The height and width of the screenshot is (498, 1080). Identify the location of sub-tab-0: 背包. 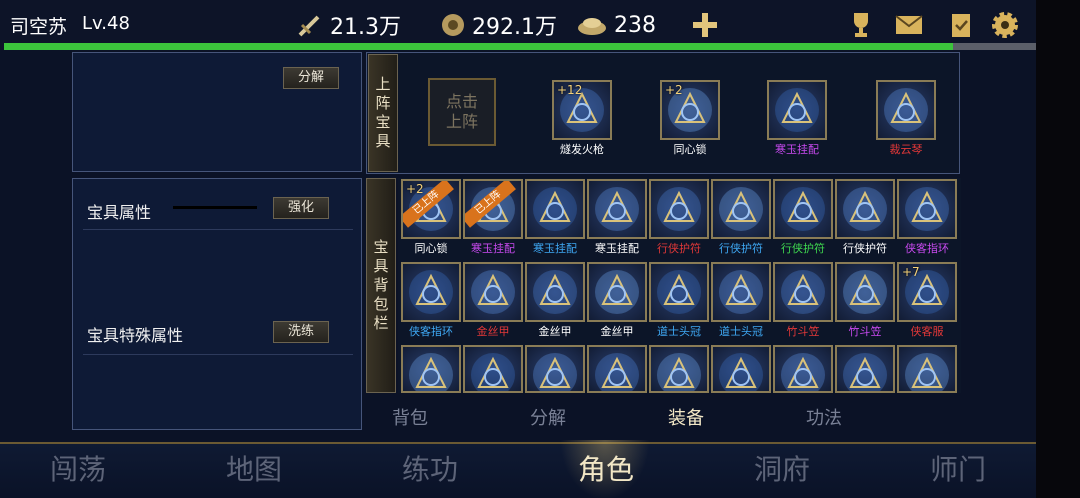
(410, 417).